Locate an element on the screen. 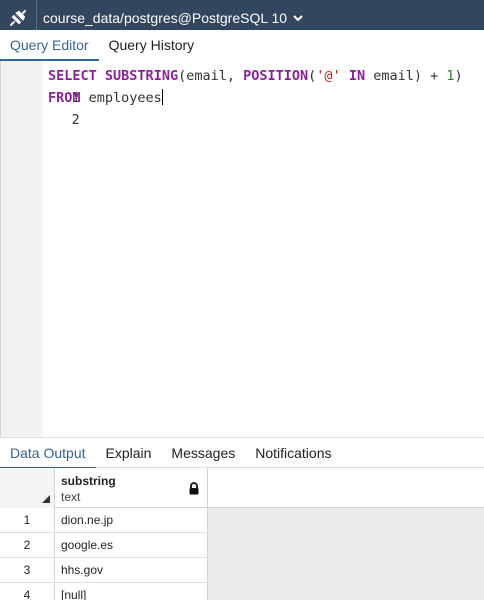 The height and width of the screenshot is (600, 484). table-row: 3 hhs.gov is located at coordinates (104, 570).